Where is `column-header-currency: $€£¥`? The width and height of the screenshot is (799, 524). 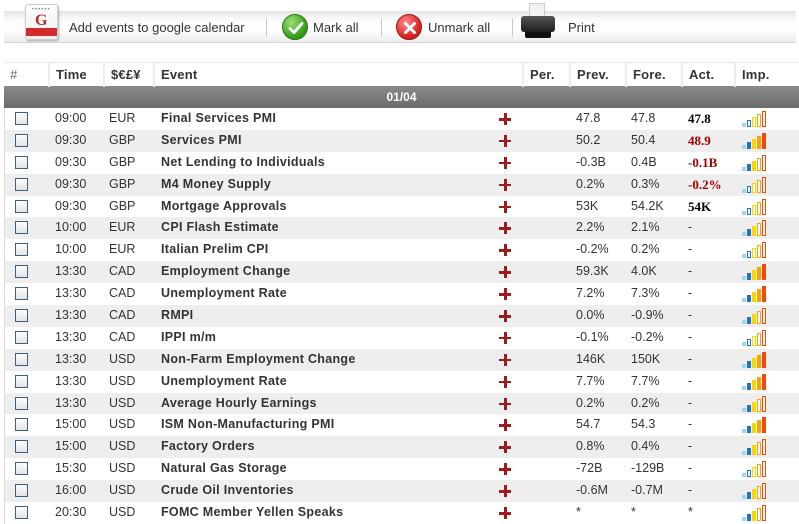
column-header-currency: $€£¥ is located at coordinates (128, 75).